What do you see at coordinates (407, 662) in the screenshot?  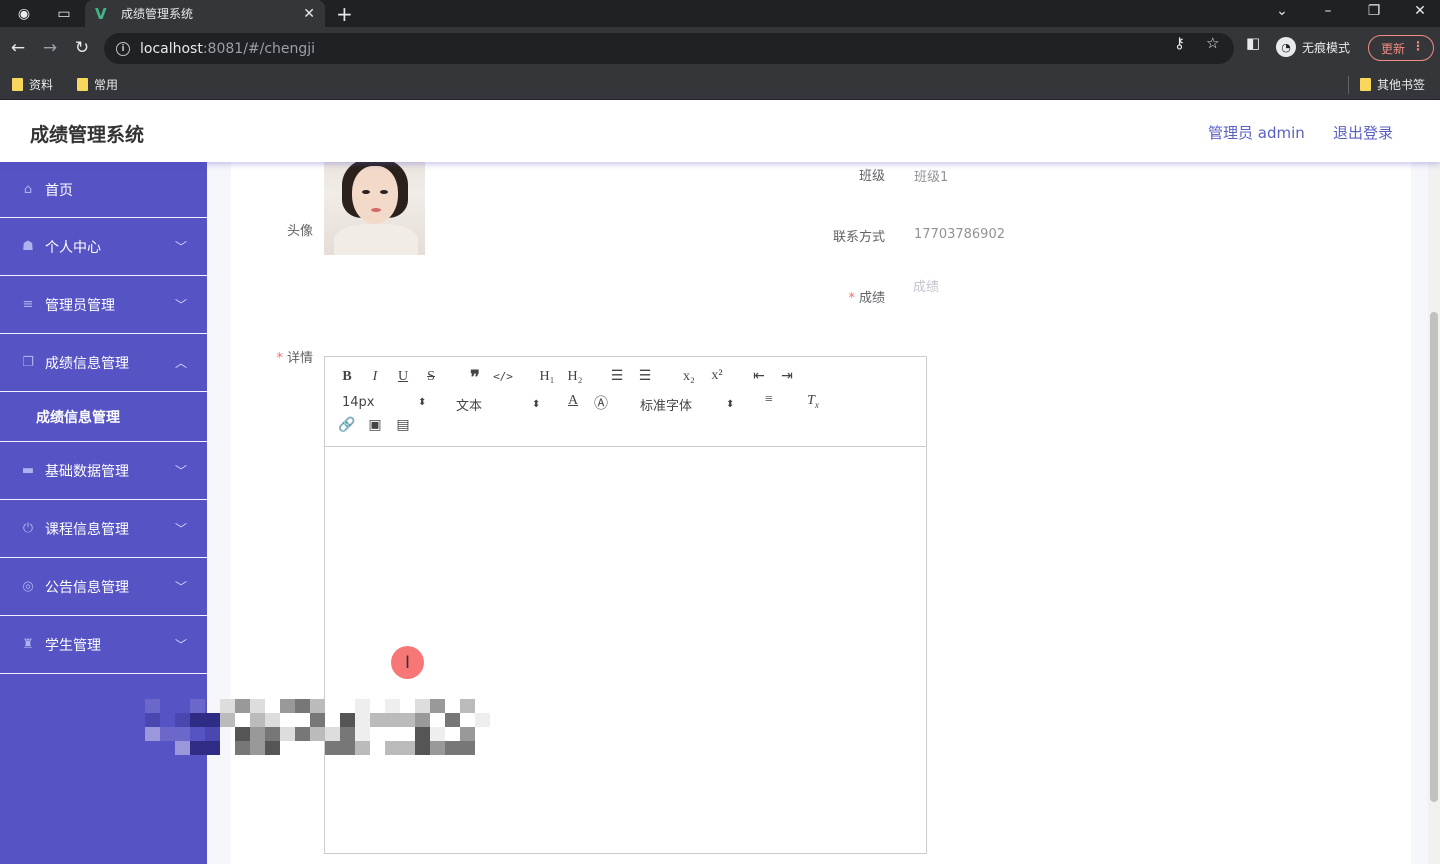 I see `text-cursor-icon: I` at bounding box center [407, 662].